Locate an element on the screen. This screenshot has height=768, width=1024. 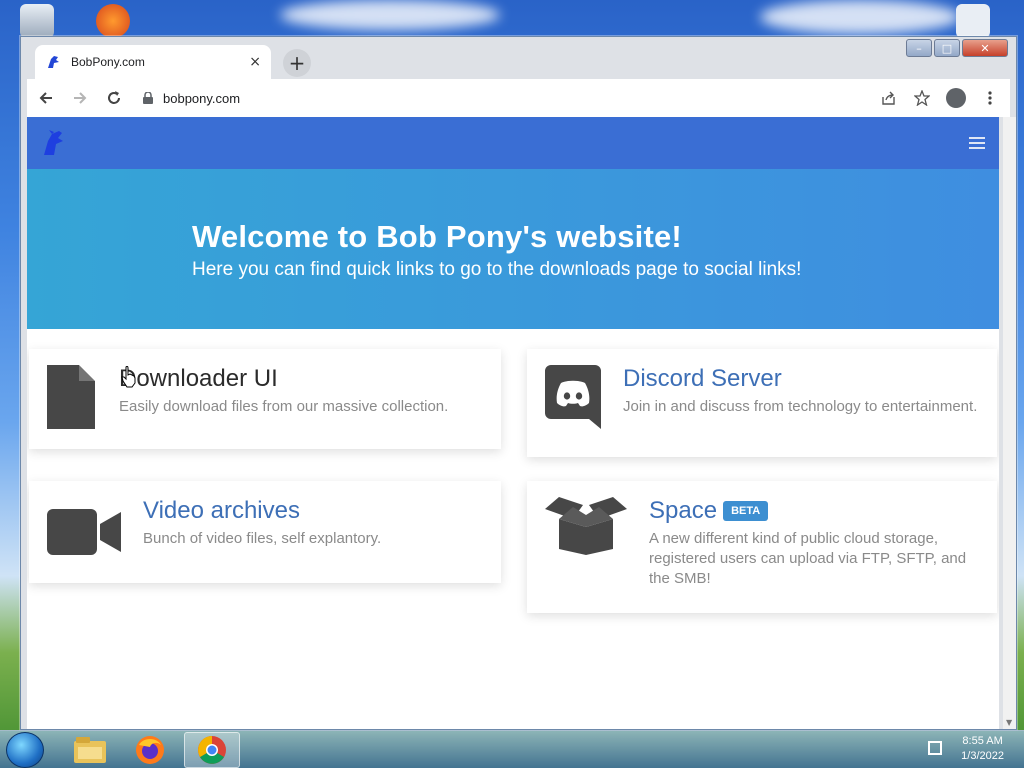
scroll-down-icon: ▼ is located at coordinates (1009, 722).